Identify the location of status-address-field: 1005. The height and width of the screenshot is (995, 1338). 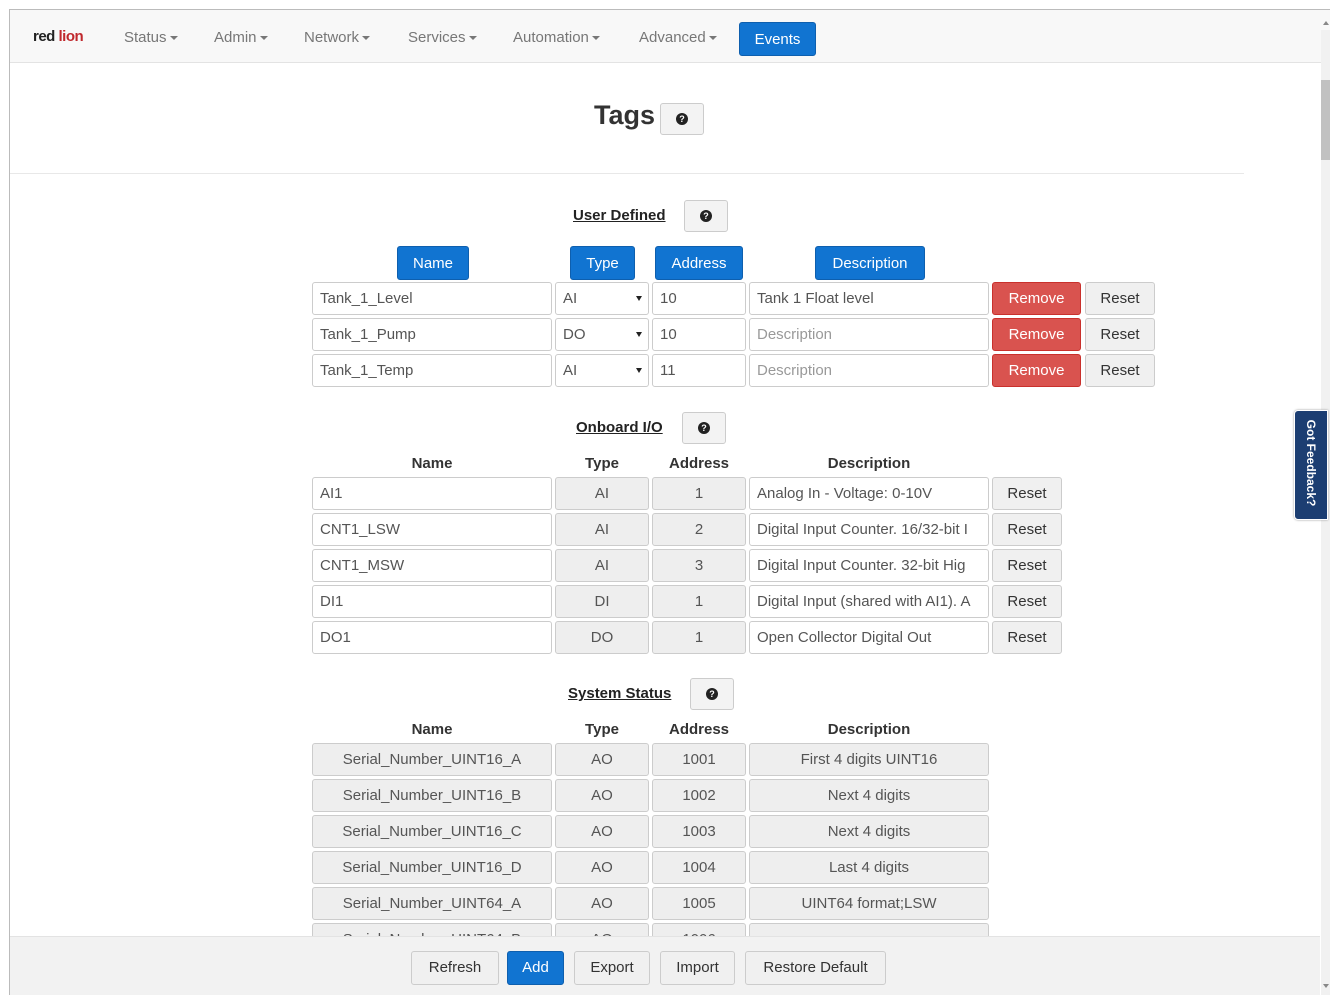
(699, 903).